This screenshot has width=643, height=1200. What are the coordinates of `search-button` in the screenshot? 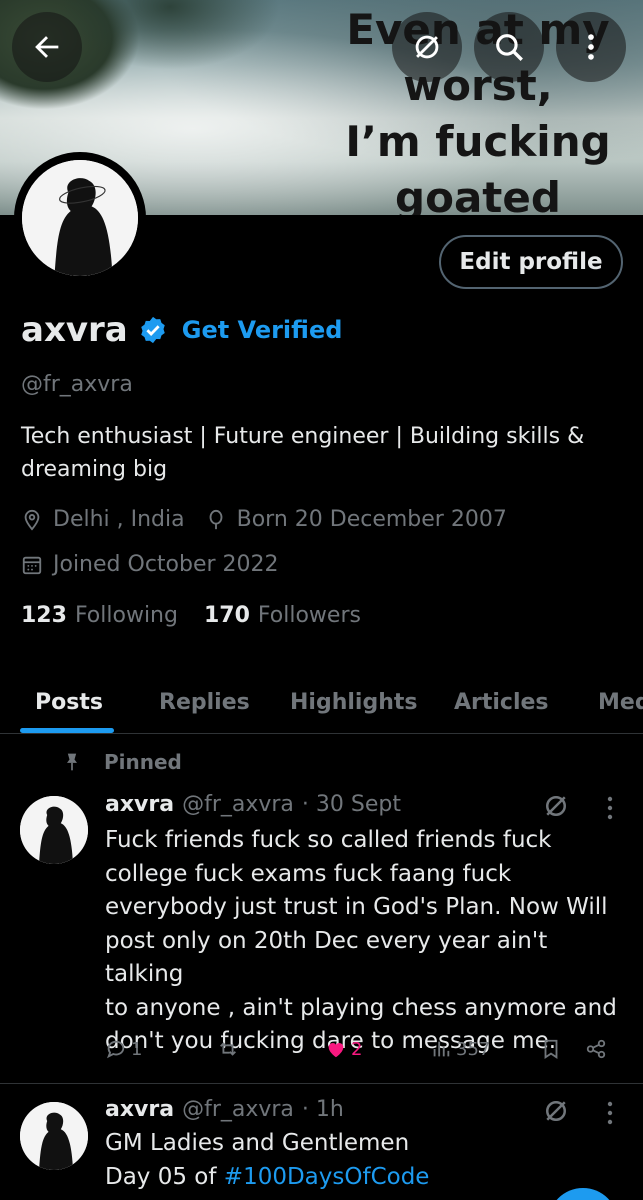 It's located at (509, 47).